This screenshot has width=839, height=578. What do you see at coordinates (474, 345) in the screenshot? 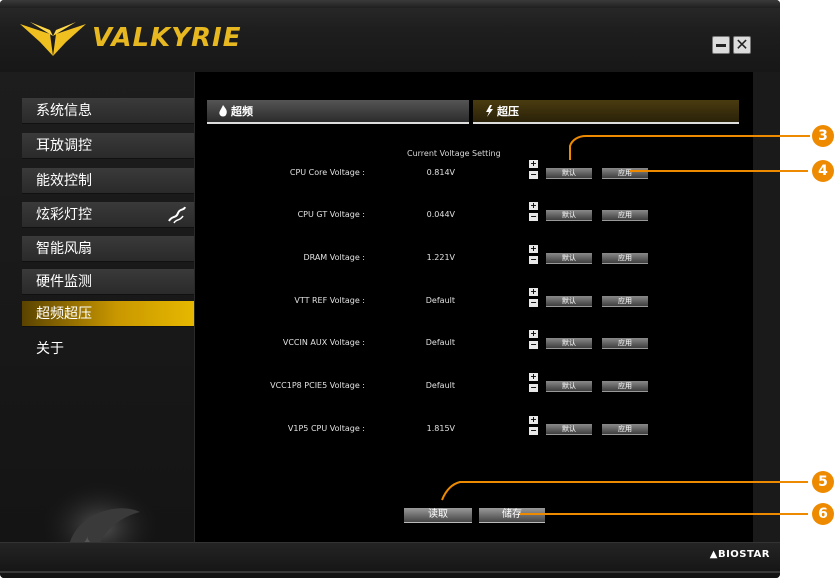
I see `voltage-row-vccin-aux: VCCIN AUX Voltage : Default + − 默认 应用` at bounding box center [474, 345].